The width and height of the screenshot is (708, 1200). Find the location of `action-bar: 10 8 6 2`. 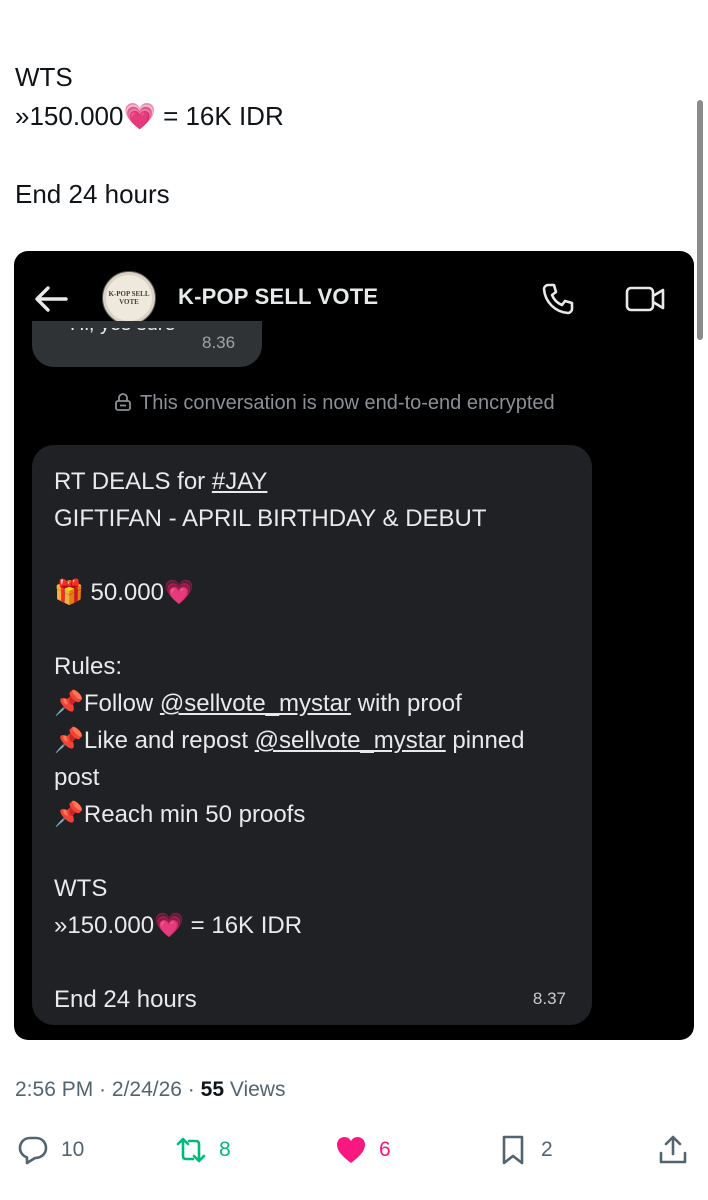

action-bar: 10 8 6 2 is located at coordinates (354, 1150).